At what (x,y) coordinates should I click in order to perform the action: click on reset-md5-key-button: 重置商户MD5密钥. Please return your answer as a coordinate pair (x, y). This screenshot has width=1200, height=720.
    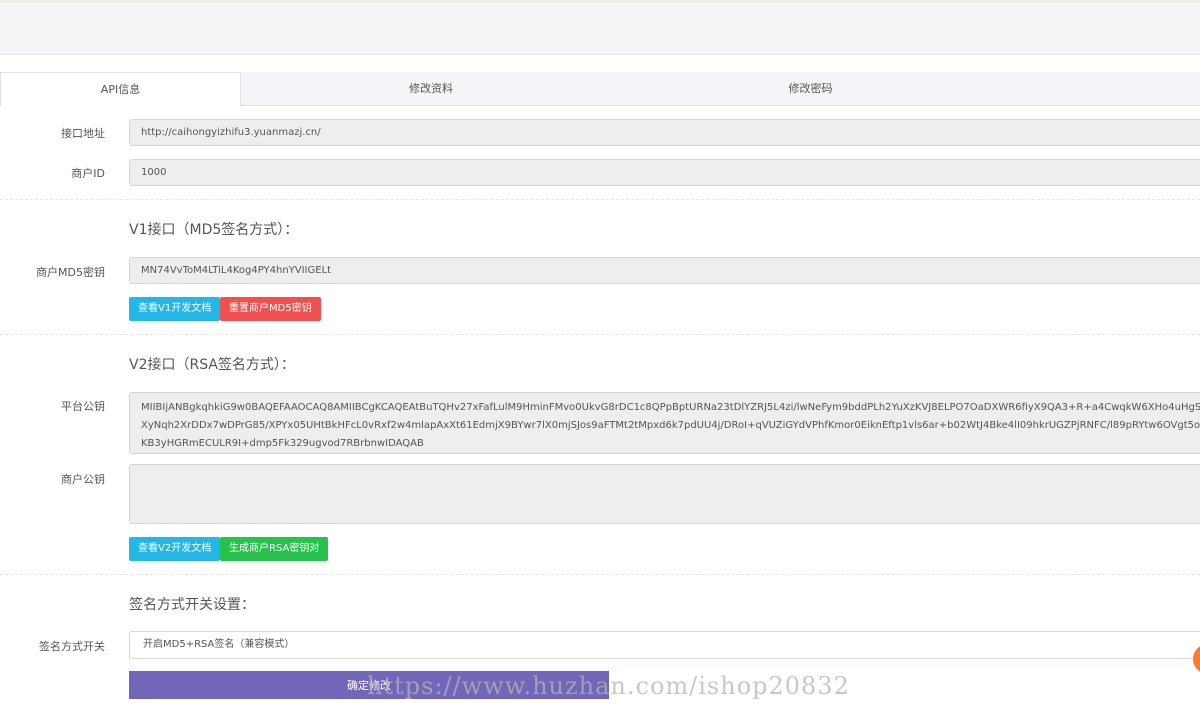
    Looking at the image, I should click on (270, 309).